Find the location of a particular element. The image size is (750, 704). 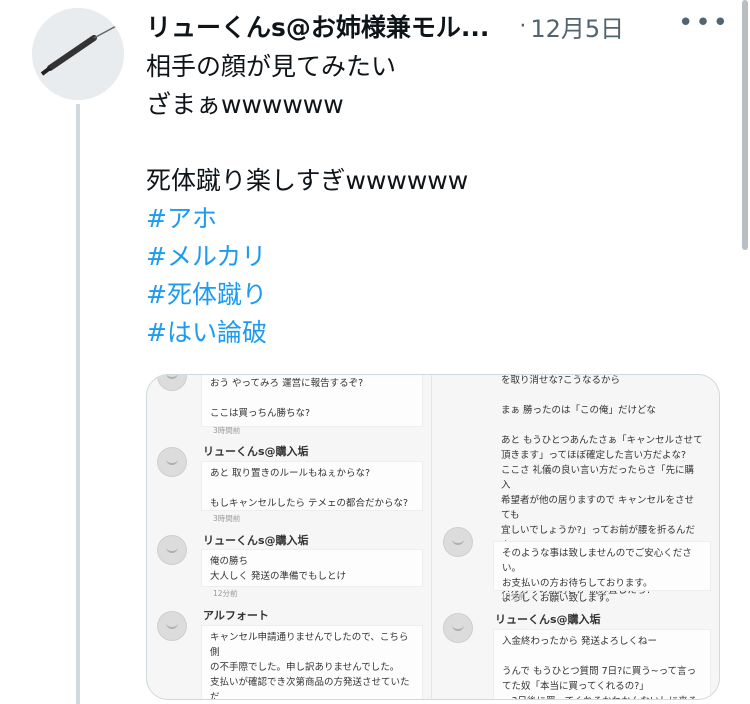

tweet-header: リューくんs@お姉様兼モル... · 12月5日 ••• is located at coordinates (441, 26).